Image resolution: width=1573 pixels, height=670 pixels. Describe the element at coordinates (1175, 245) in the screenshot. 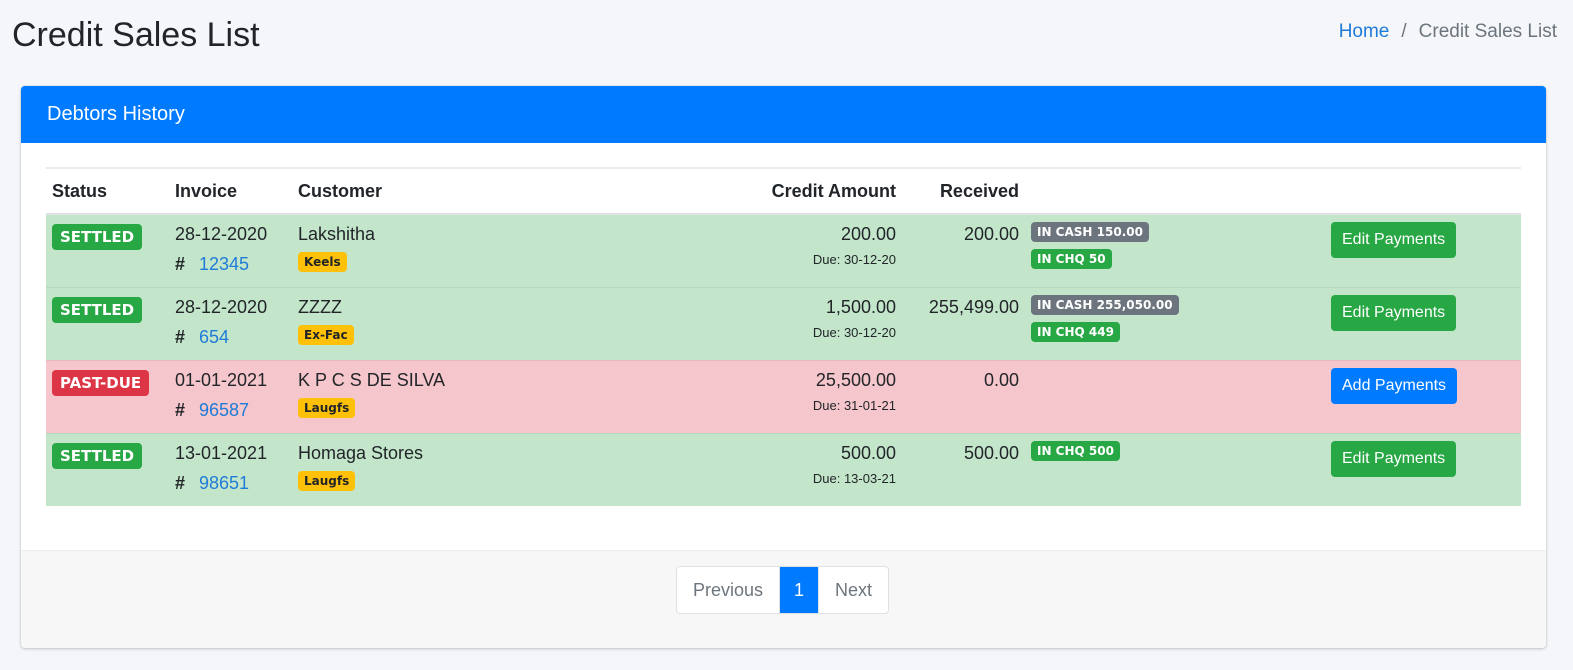

I see `payment-list: IN CASH 150.00 IN CHQ 50` at that location.